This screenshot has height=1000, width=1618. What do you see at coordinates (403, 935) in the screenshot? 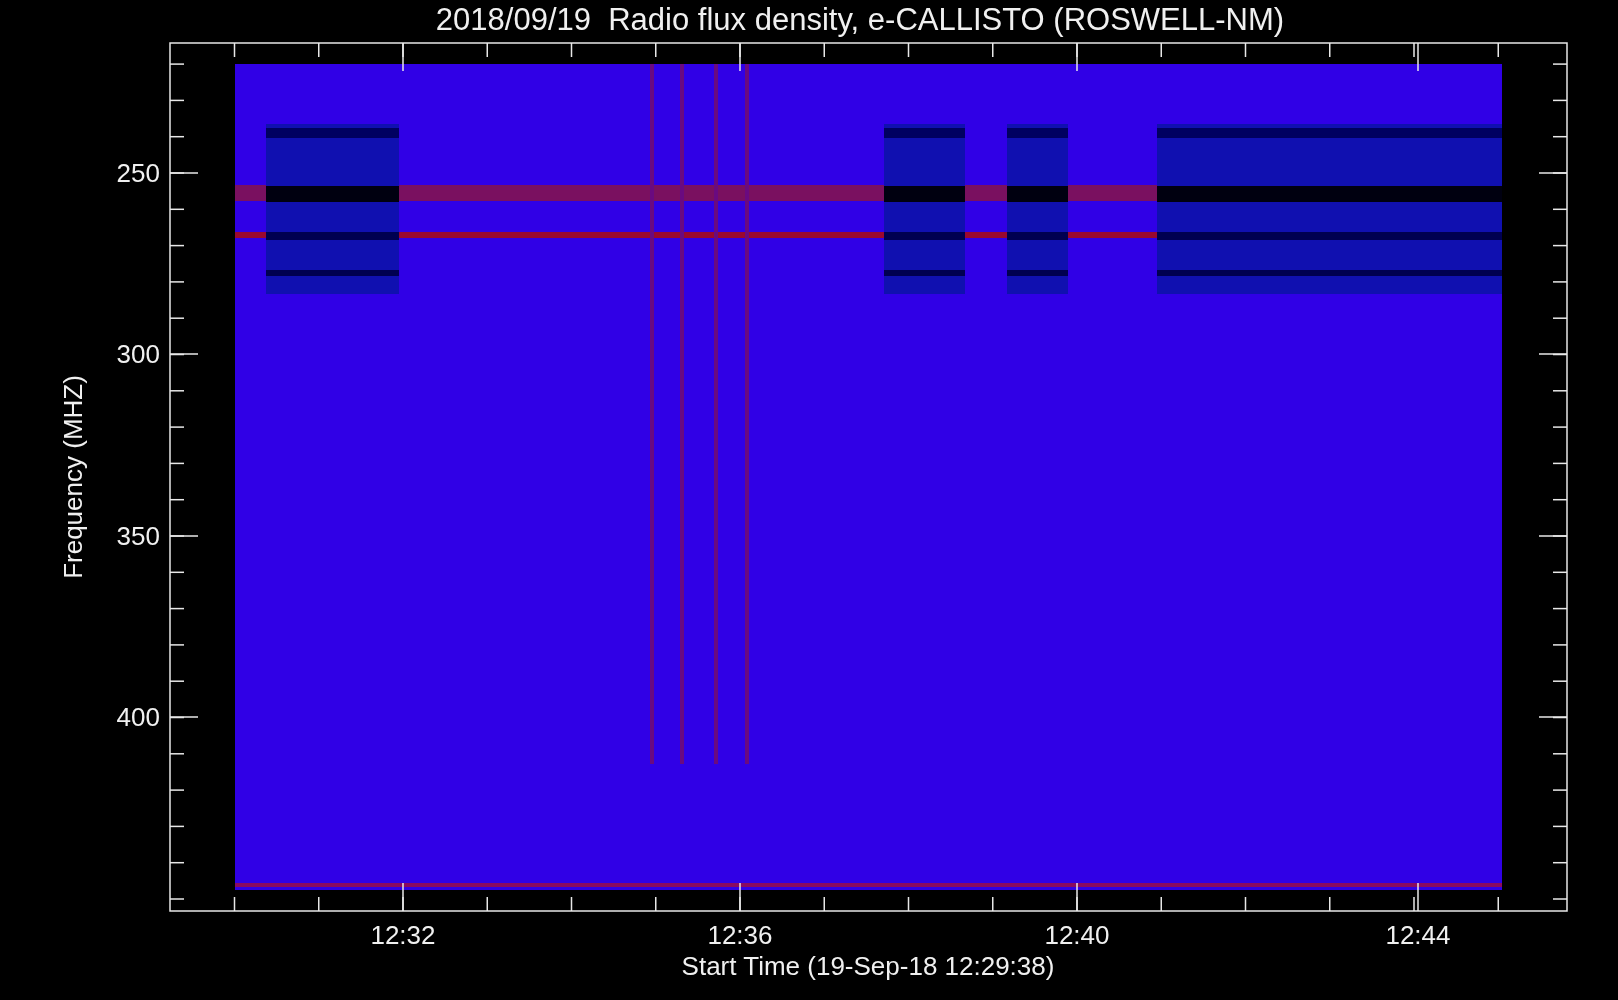
I see `x-tick-label: 12:32` at bounding box center [403, 935].